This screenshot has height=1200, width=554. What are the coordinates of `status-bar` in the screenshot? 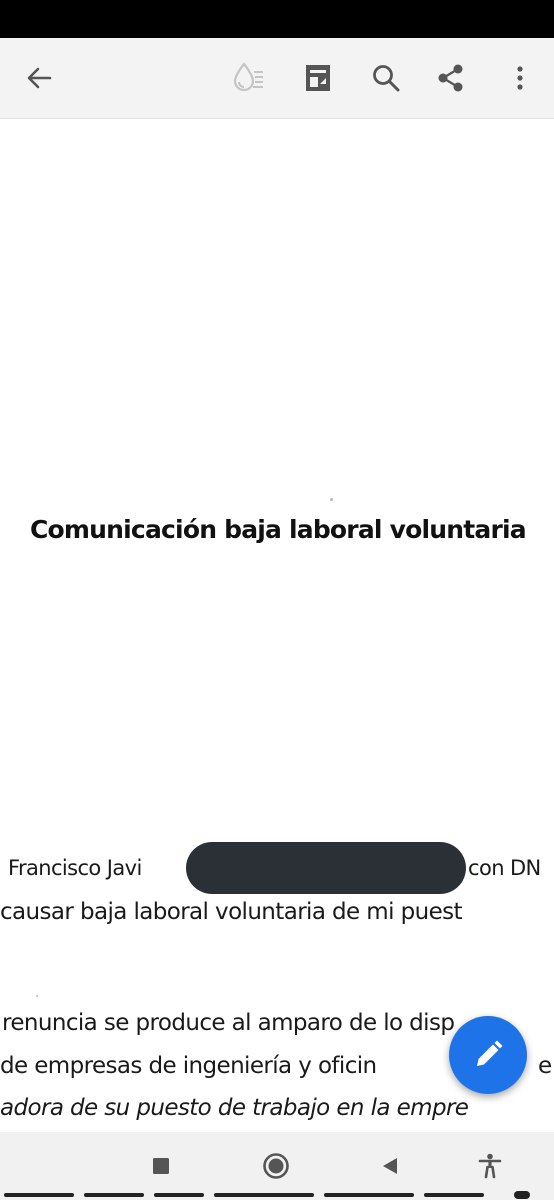 It's located at (277, 19).